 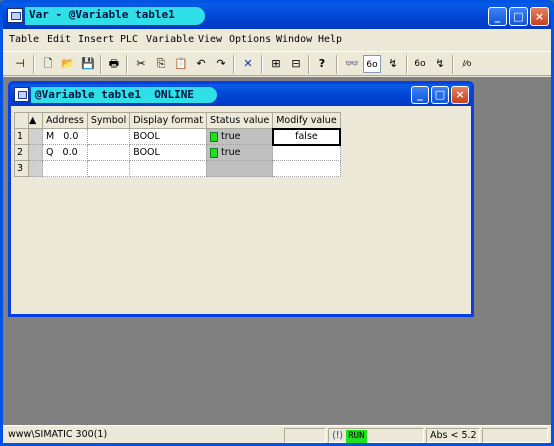 What do you see at coordinates (352, 64) in the screenshot?
I see `monitor-icon: 👓` at bounding box center [352, 64].